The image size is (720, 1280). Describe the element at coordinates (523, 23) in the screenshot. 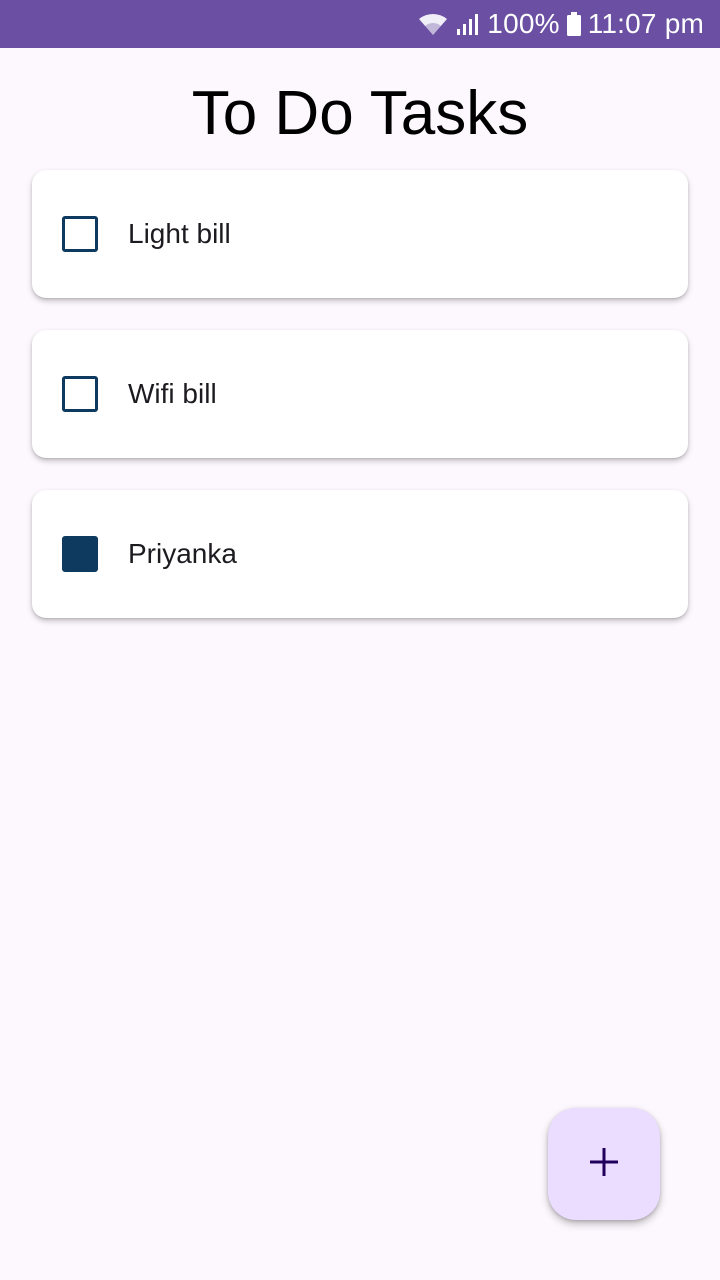

I see `battery-percent: 100%` at that location.